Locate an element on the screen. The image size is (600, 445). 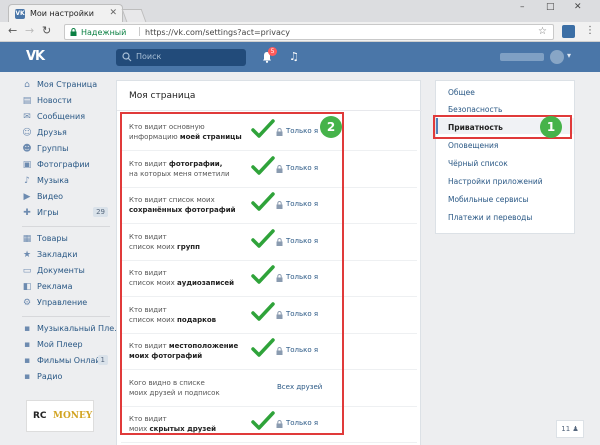
reload-icon: ↻ is located at coordinates (46, 31).